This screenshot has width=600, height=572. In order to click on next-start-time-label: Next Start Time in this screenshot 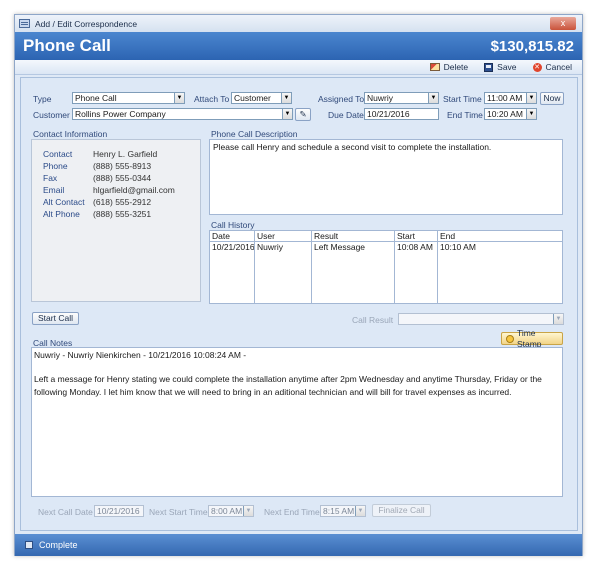, I will do `click(178, 512)`.